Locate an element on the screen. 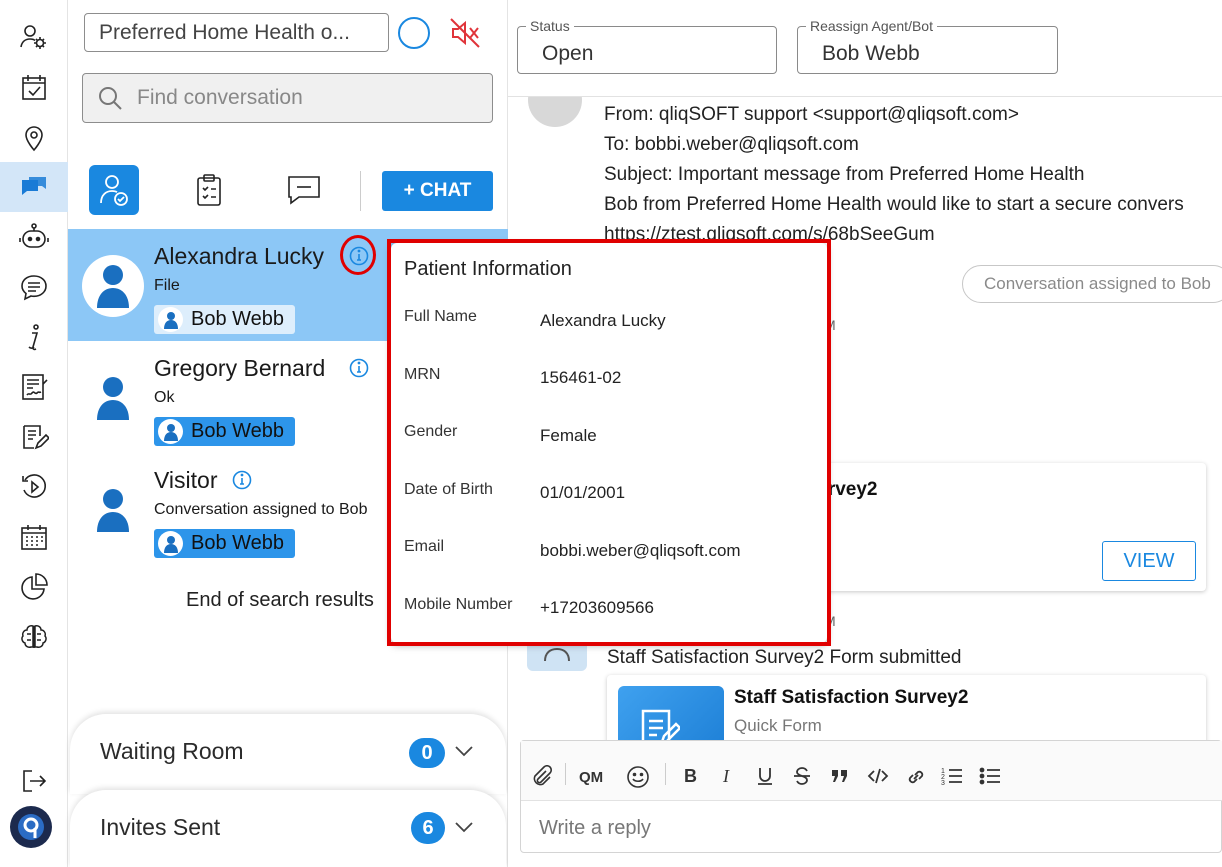 The width and height of the screenshot is (1222, 867). form-card-subtitle: Quick Form is located at coordinates (778, 725).